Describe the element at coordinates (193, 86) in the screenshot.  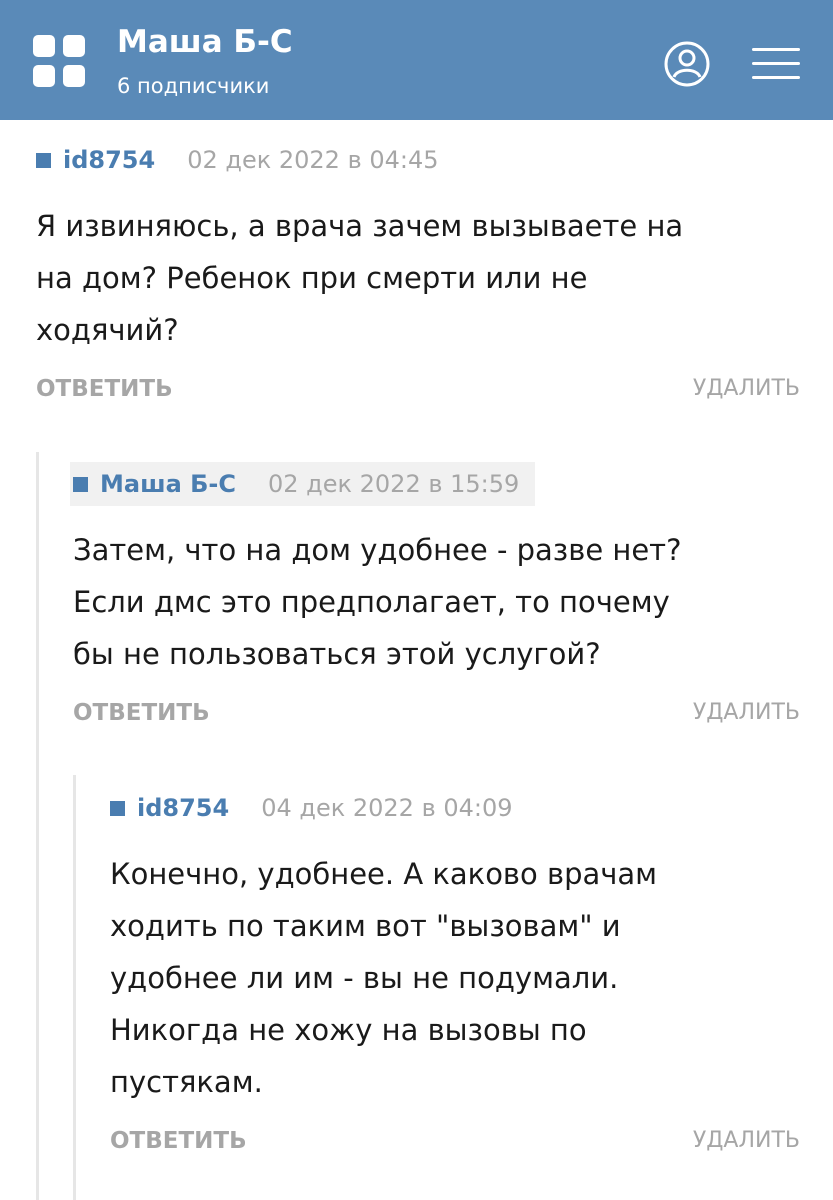
I see `subscriber-count: 6 подписчики` at that location.